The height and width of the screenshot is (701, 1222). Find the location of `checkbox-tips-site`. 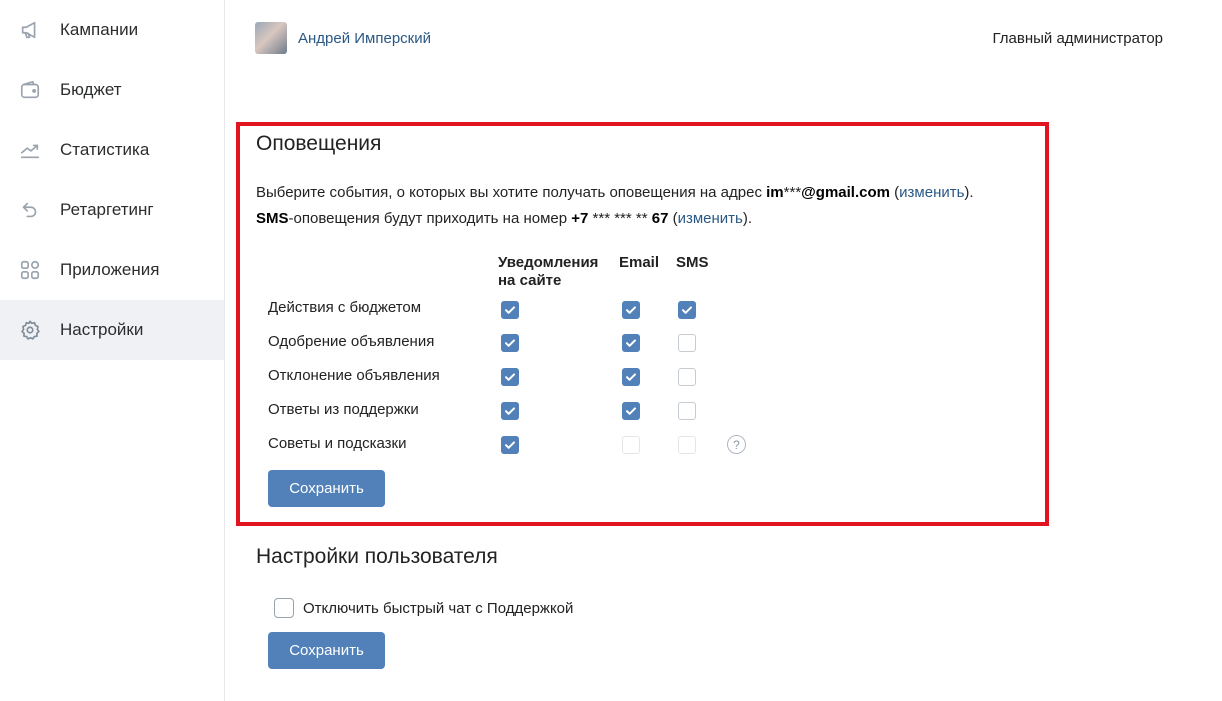

checkbox-tips-site is located at coordinates (510, 445).